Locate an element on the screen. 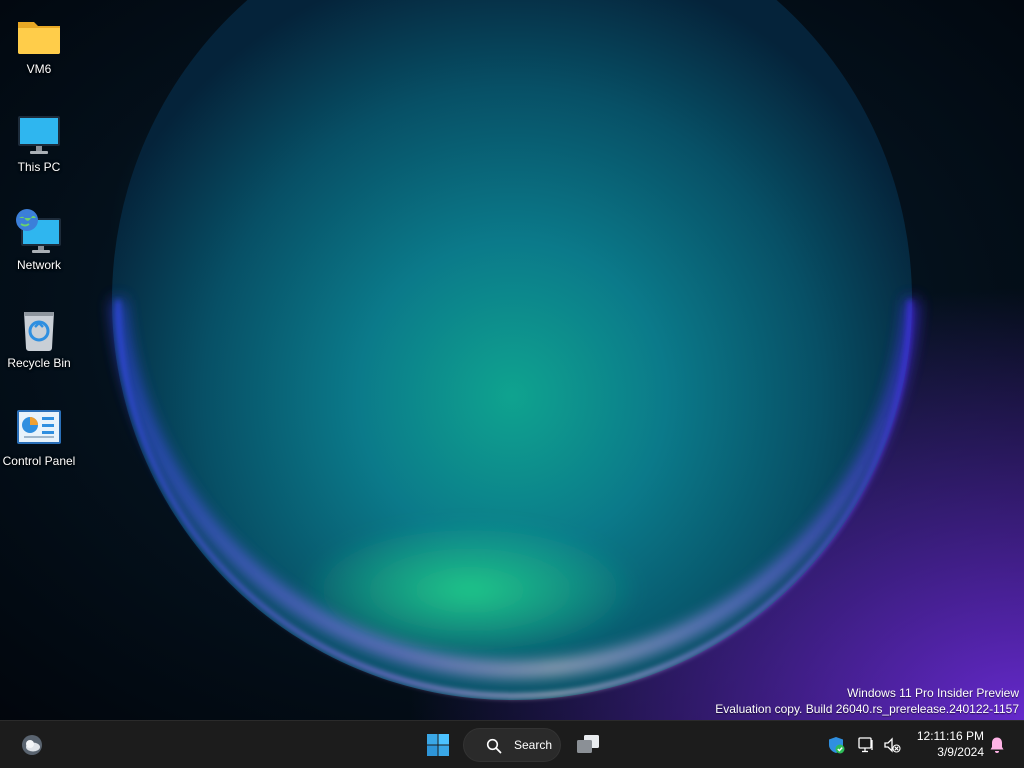  weather-icon is located at coordinates (32, 745).